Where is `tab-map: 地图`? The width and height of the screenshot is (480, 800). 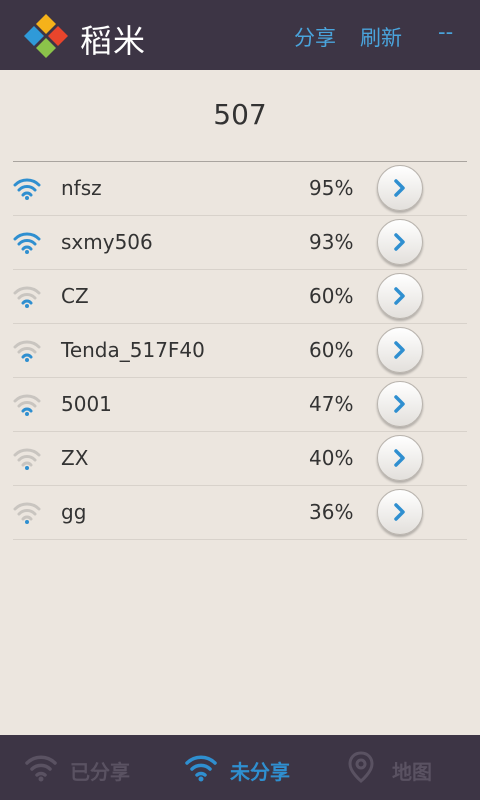
tab-map: 地图 is located at coordinates (403, 767).